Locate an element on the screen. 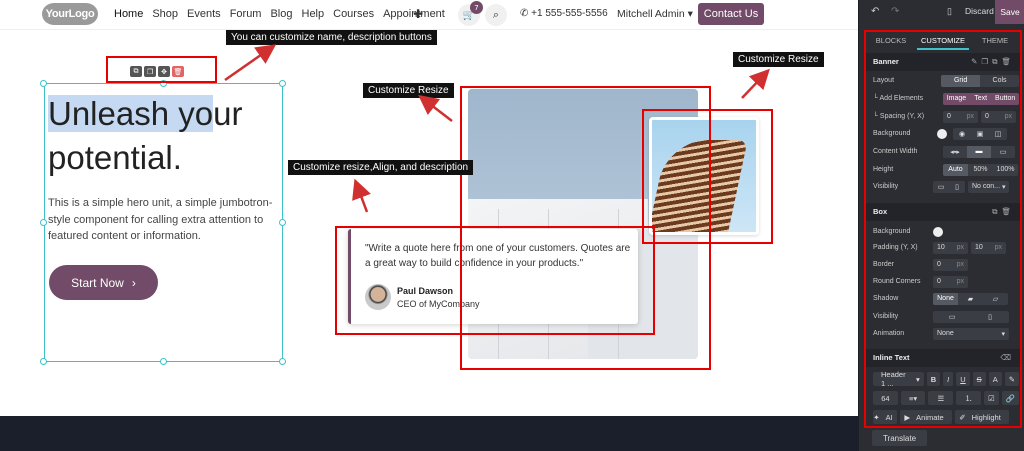 Image resolution: width=1024 pixels, height=451 pixels. arrow-resize-left is located at coordinates (435, 108).